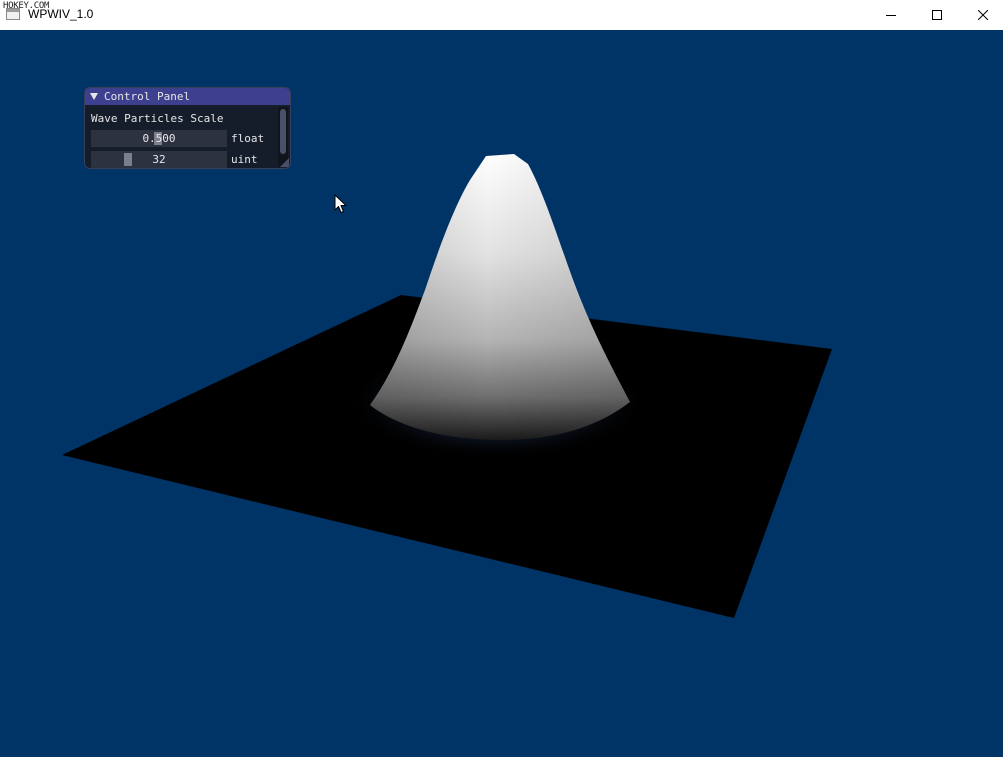 The width and height of the screenshot is (1003, 757). I want to click on scale-uint-slider: 32, so click(159, 159).